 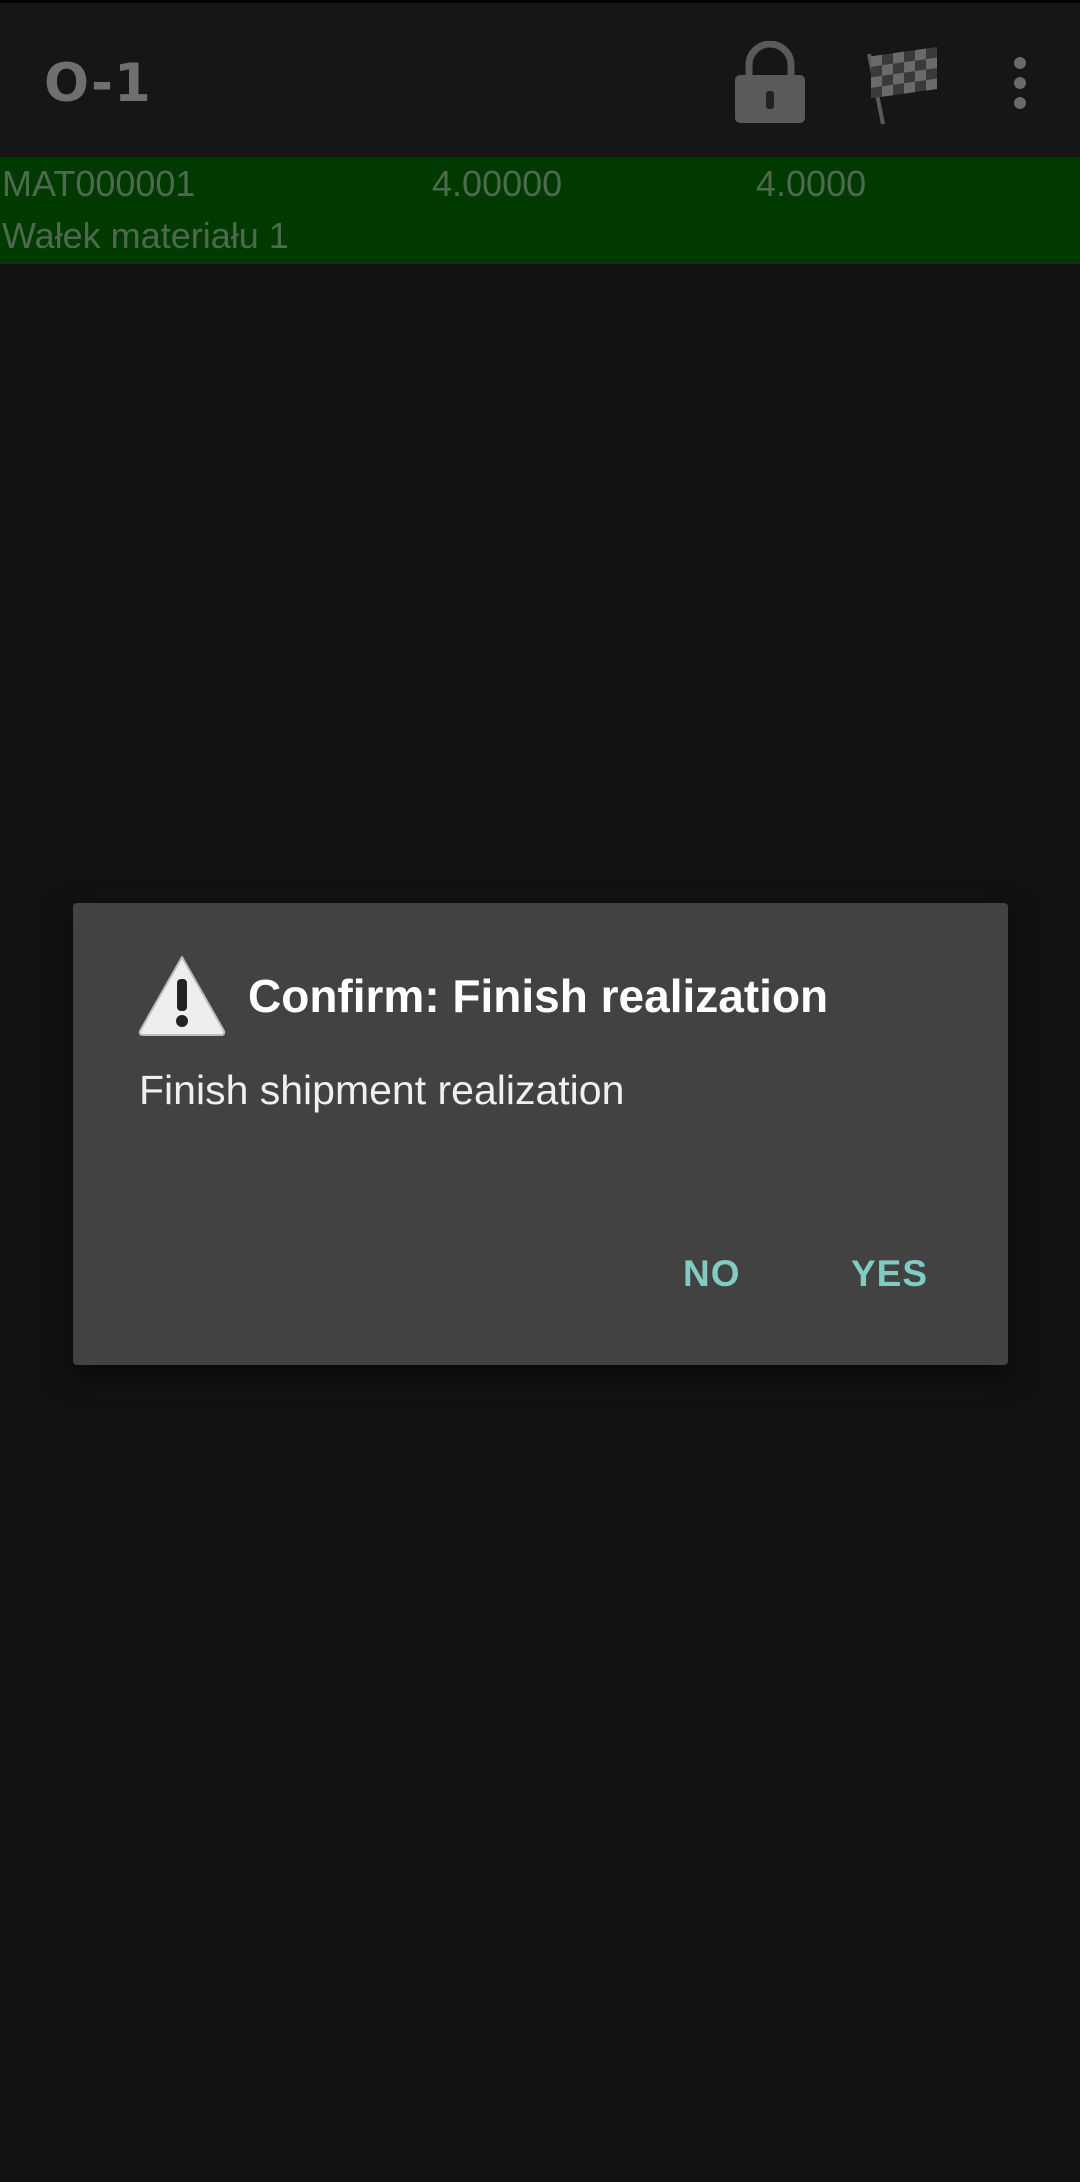 What do you see at coordinates (712, 1274) in the screenshot?
I see `no-button: NO` at bounding box center [712, 1274].